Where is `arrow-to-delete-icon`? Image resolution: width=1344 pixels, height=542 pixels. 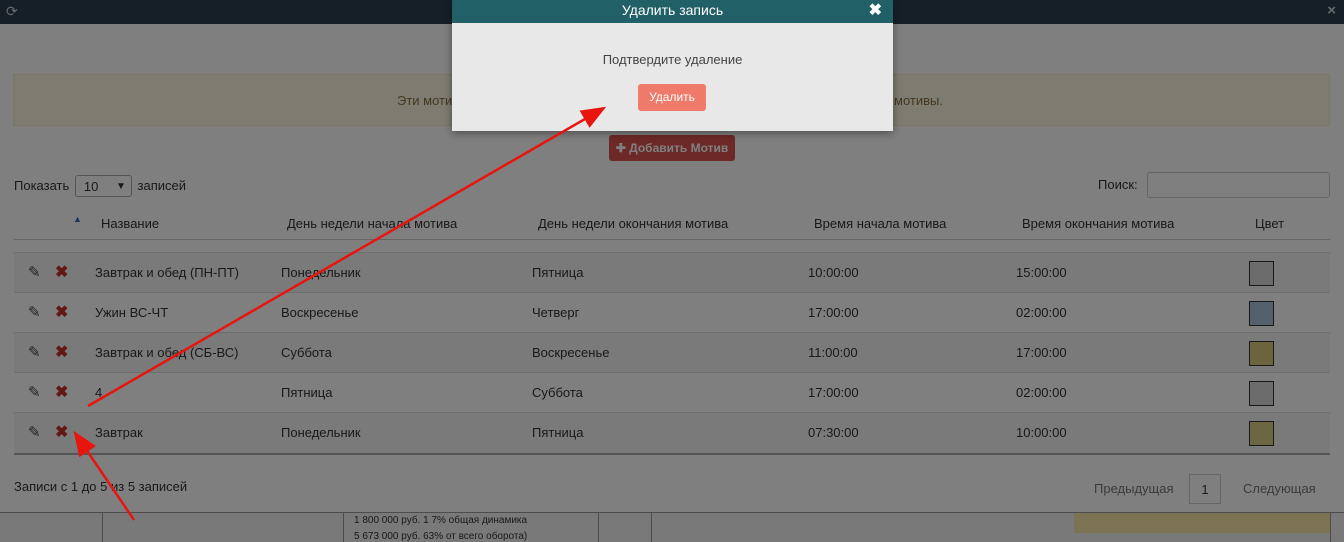 arrow-to-delete-icon is located at coordinates (104, 475).